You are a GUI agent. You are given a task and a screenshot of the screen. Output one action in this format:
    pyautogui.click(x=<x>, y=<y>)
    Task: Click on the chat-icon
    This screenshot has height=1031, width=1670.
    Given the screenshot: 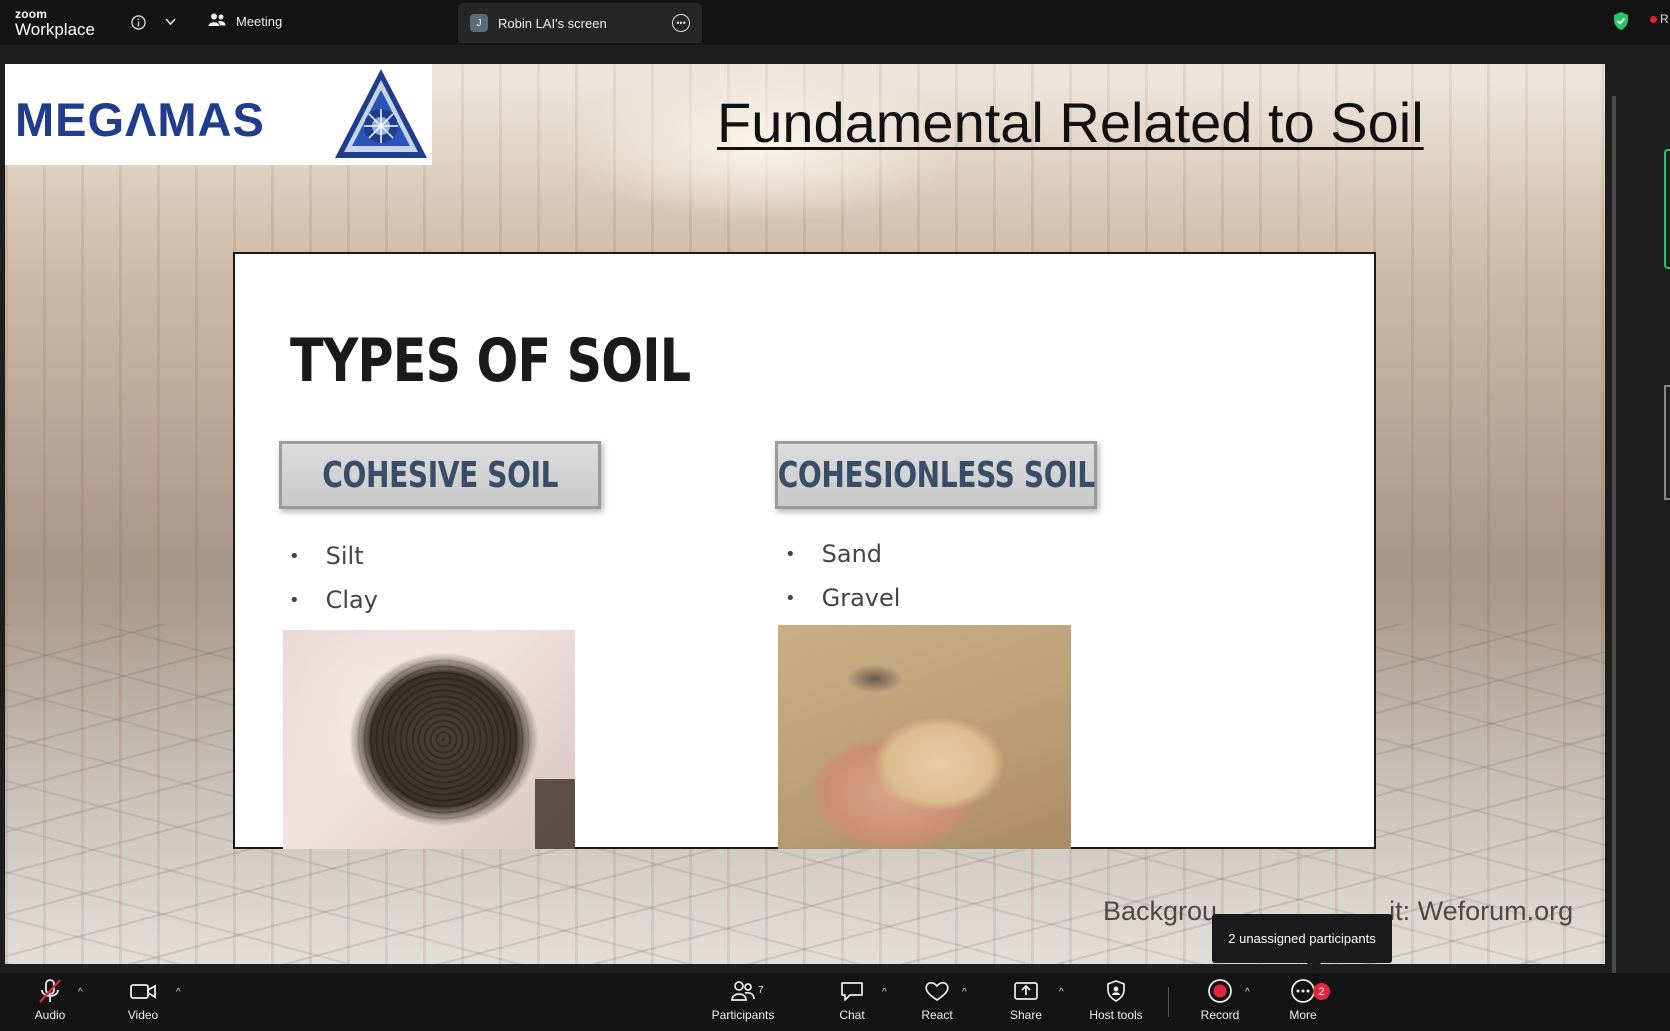 What is the action you would take?
    pyautogui.click(x=852, y=991)
    